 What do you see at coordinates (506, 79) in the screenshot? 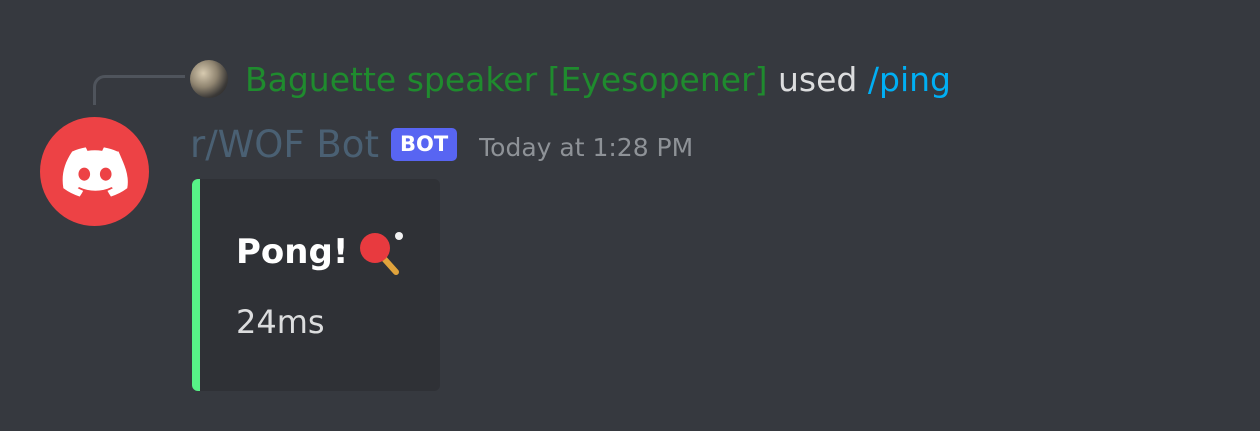
I see `reply-username: Baguette speaker [Eyesopener]` at bounding box center [506, 79].